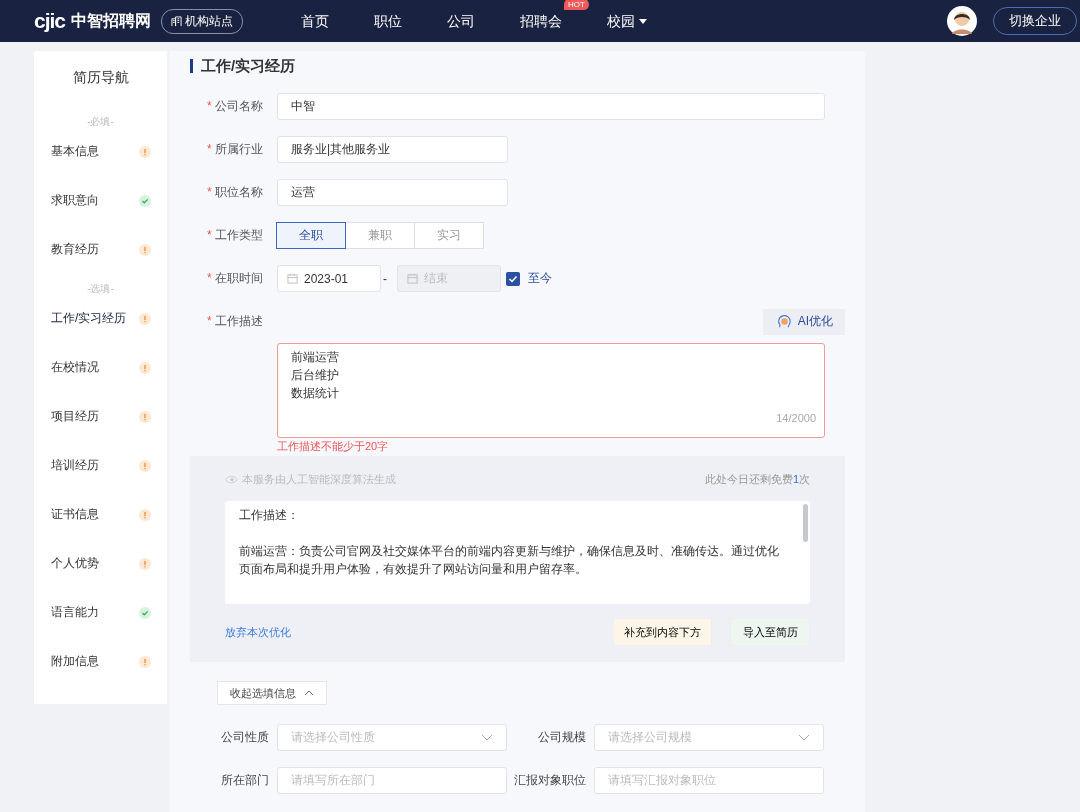 This screenshot has width=1080, height=812. What do you see at coordinates (315, 21) in the screenshot?
I see `nav-link: 首页` at bounding box center [315, 21].